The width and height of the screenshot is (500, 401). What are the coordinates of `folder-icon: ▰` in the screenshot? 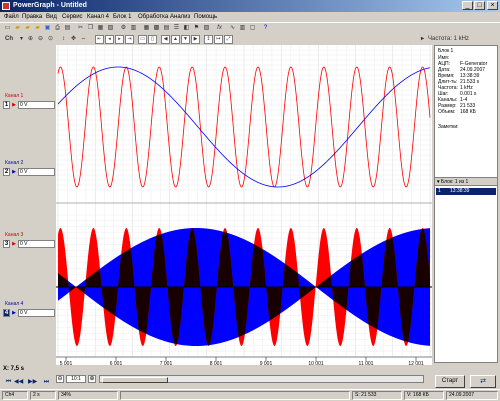 It's located at (37, 28).